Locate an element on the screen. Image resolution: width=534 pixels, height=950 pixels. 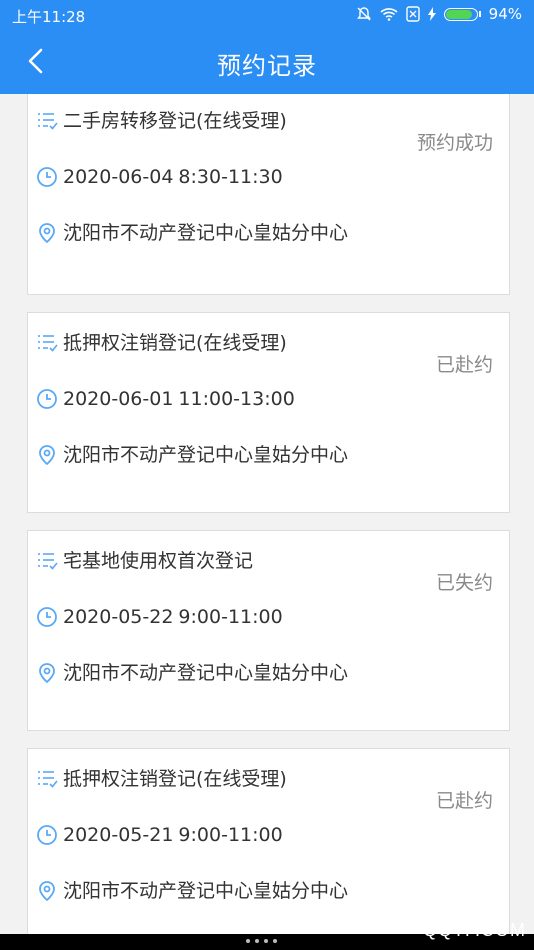
appointment-time: 11:00-13:00 is located at coordinates (236, 399).